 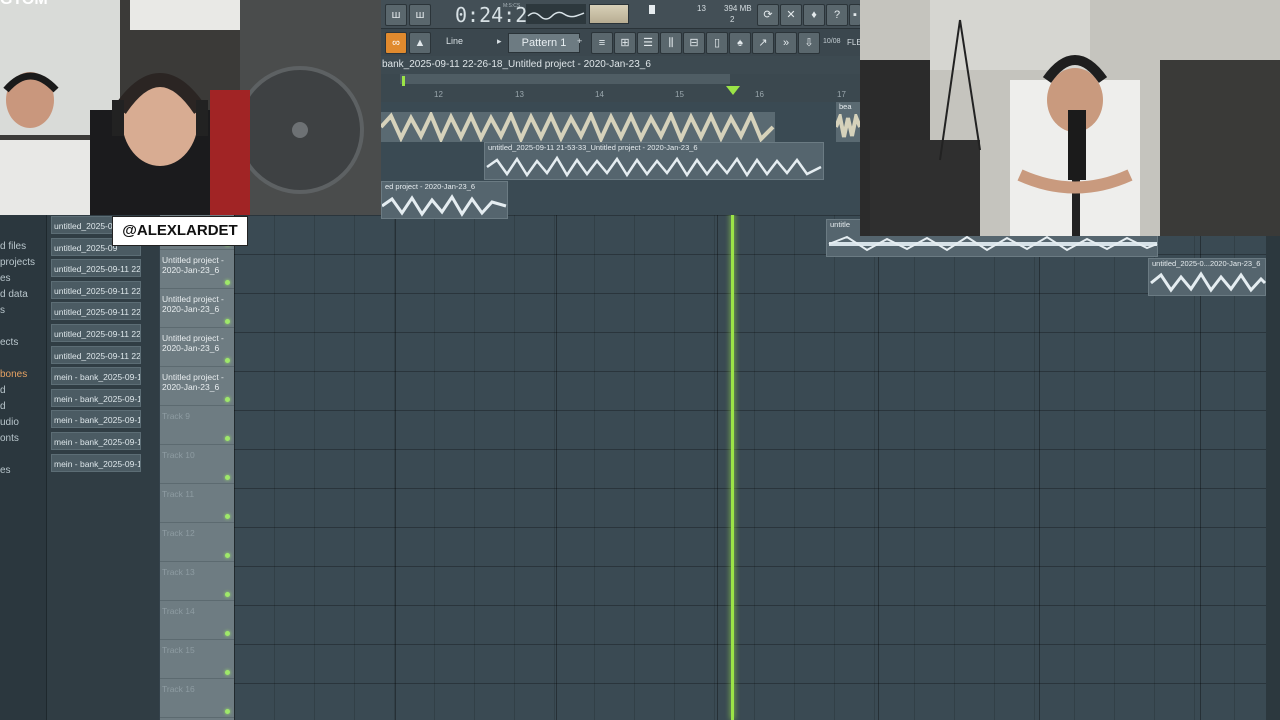 What do you see at coordinates (9, 438) in the screenshot?
I see `browser-item: onts` at bounding box center [9, 438].